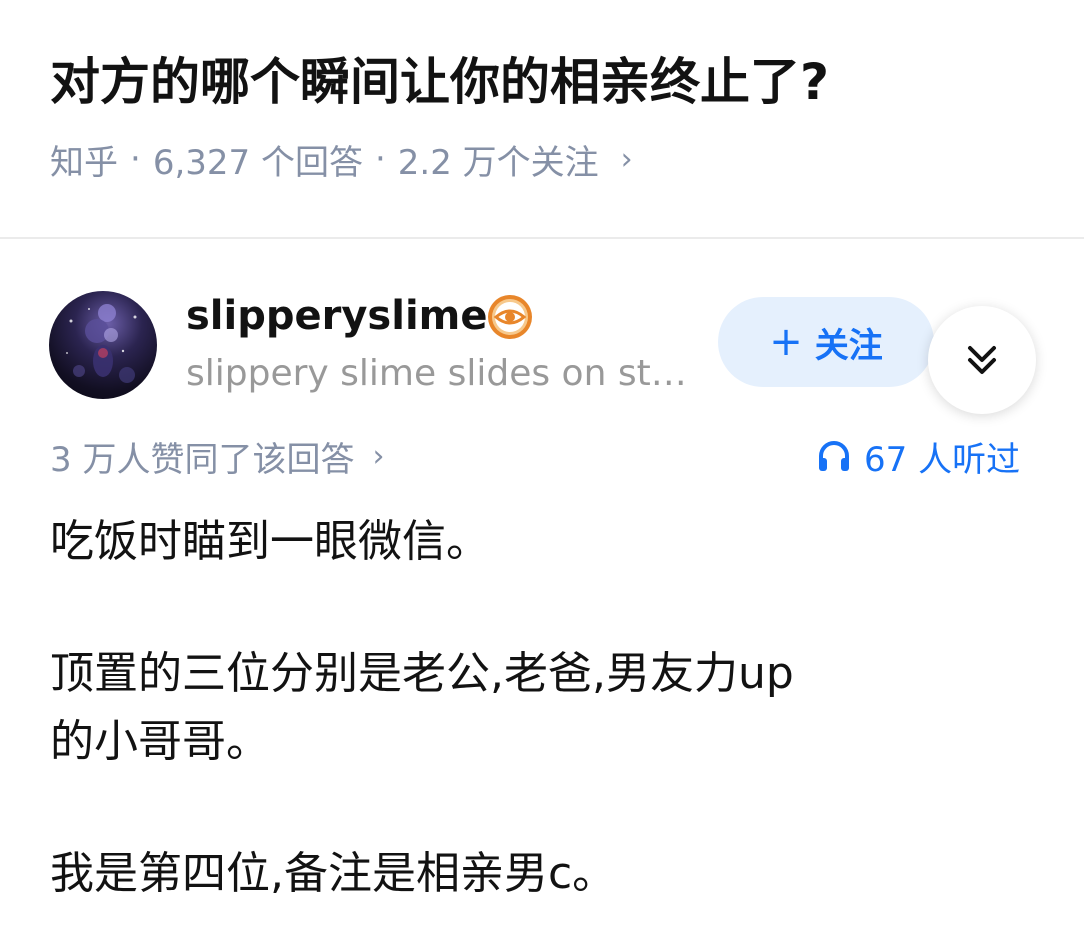  I want to click on answer-paragraph: 顶置的三位分别是老公,老爸,男友力up, so click(422, 673).